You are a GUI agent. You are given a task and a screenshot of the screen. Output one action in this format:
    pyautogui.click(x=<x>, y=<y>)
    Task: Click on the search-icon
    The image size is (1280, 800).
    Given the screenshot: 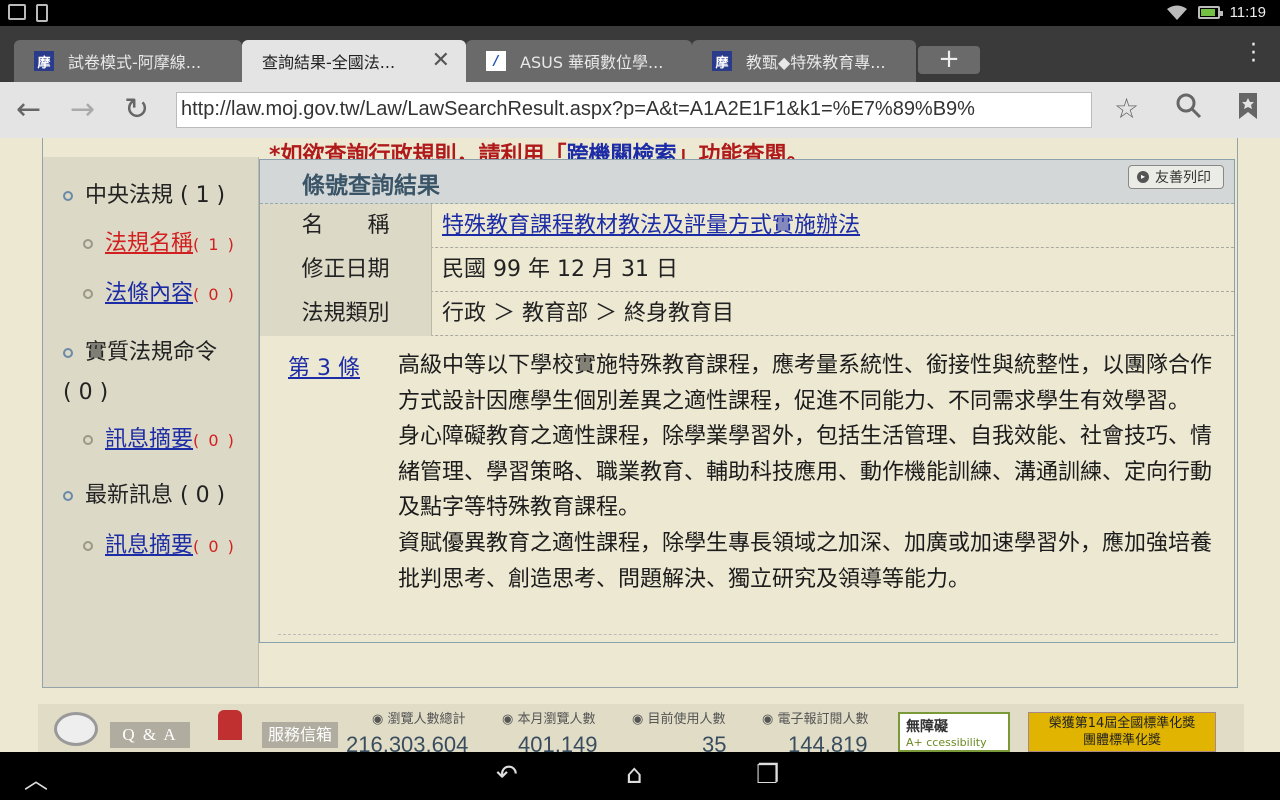 What is the action you would take?
    pyautogui.click(x=1189, y=109)
    